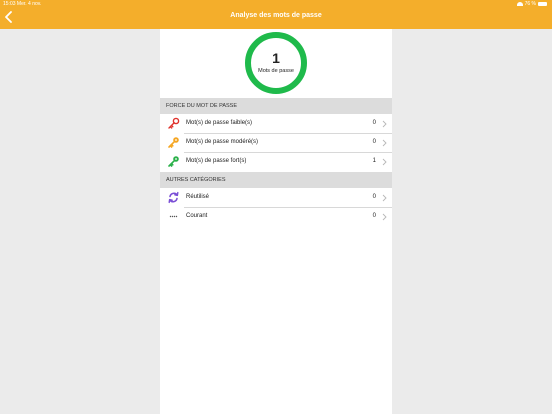 This screenshot has height=414, width=552. What do you see at coordinates (519, 4) in the screenshot?
I see `wifi-icon` at bounding box center [519, 4].